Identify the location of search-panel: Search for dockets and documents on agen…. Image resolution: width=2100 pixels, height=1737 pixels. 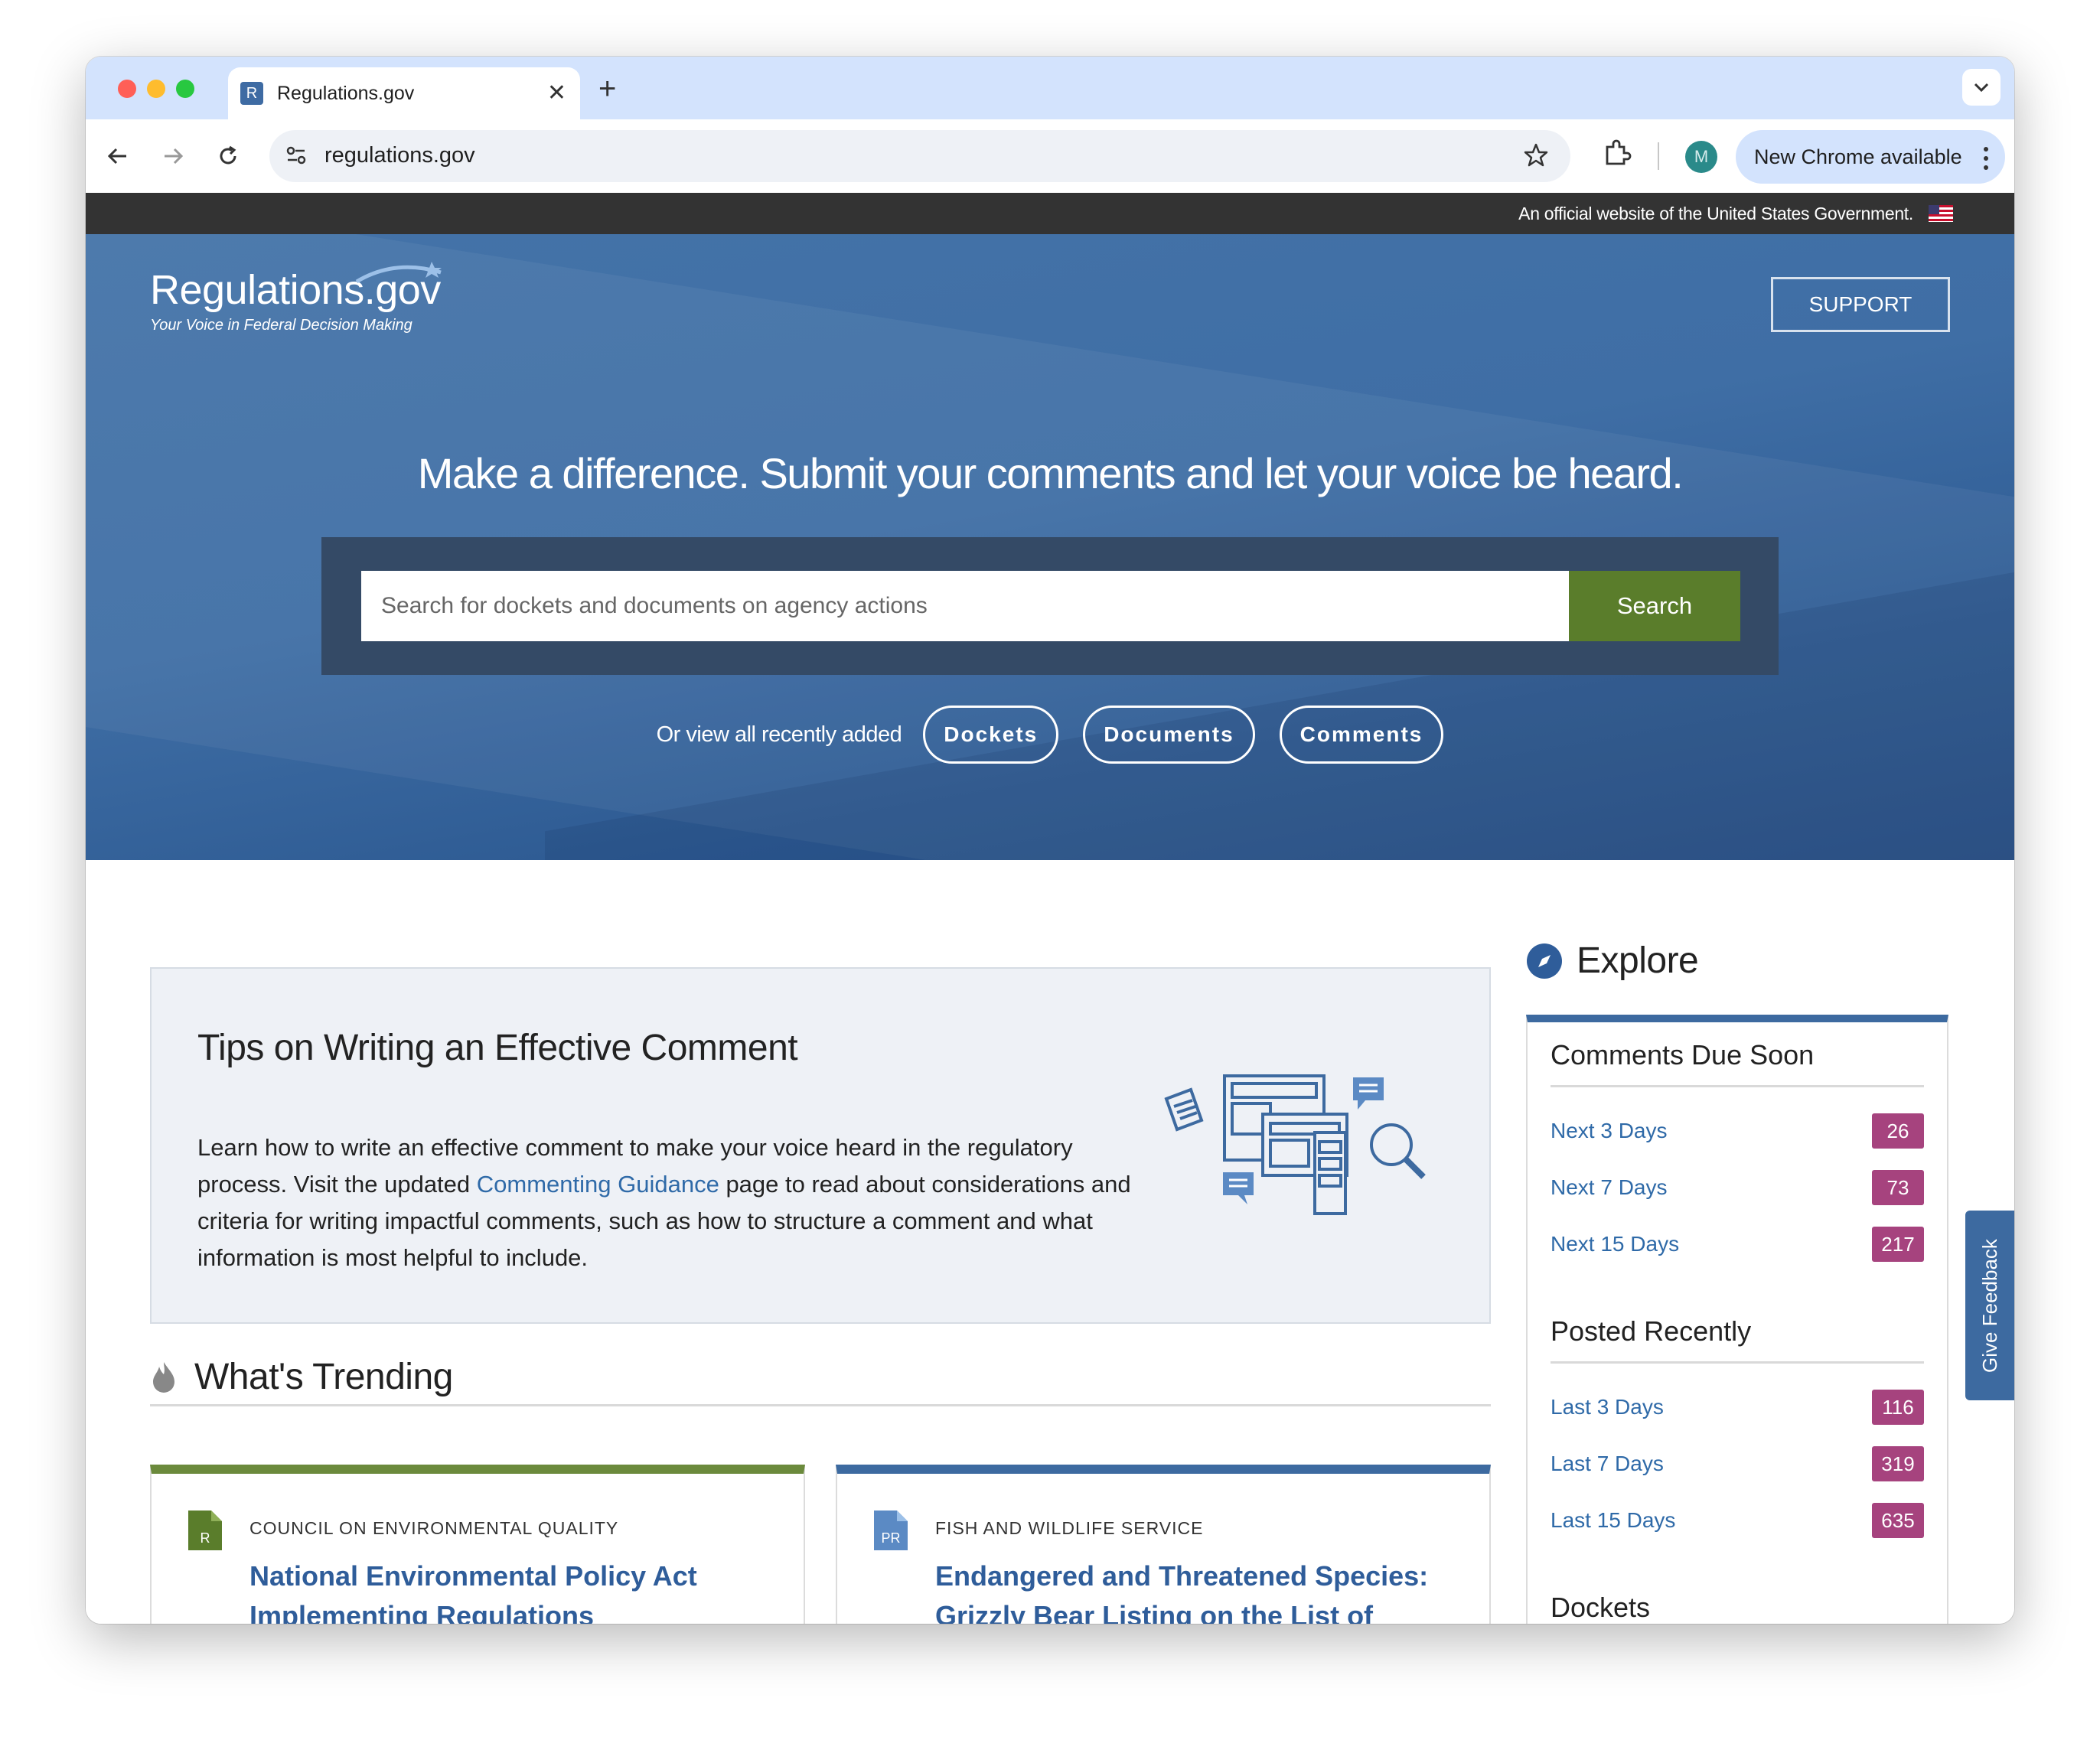
(1050, 606).